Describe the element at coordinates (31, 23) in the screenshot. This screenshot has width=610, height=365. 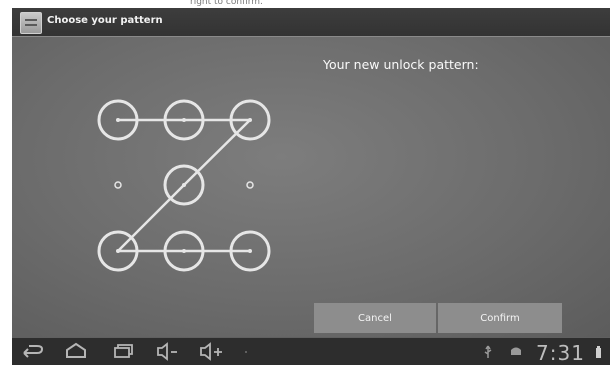
I see `settings-list-icon` at that location.